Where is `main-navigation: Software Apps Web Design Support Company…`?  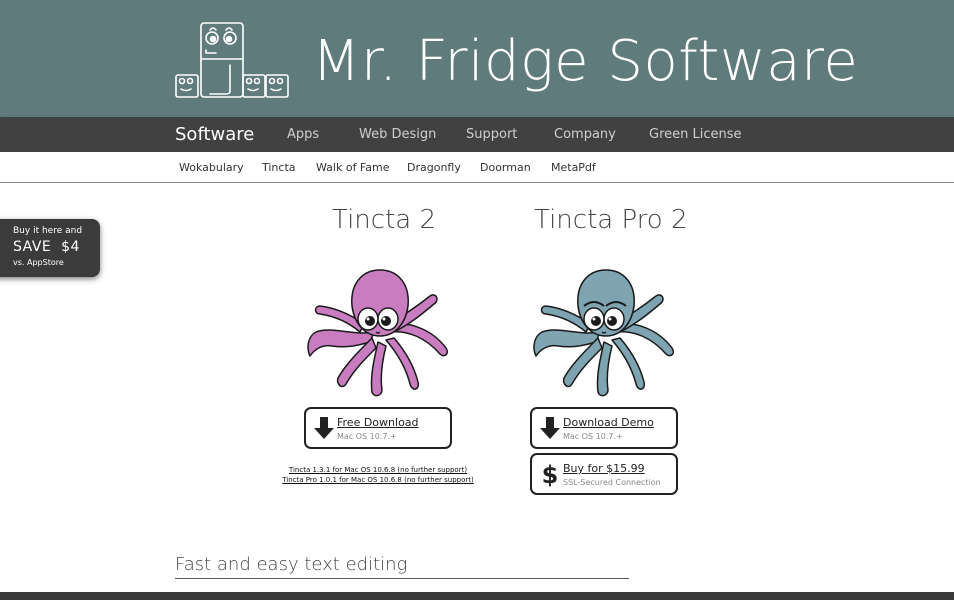 main-navigation: Software Apps Web Design Support Company… is located at coordinates (477, 134).